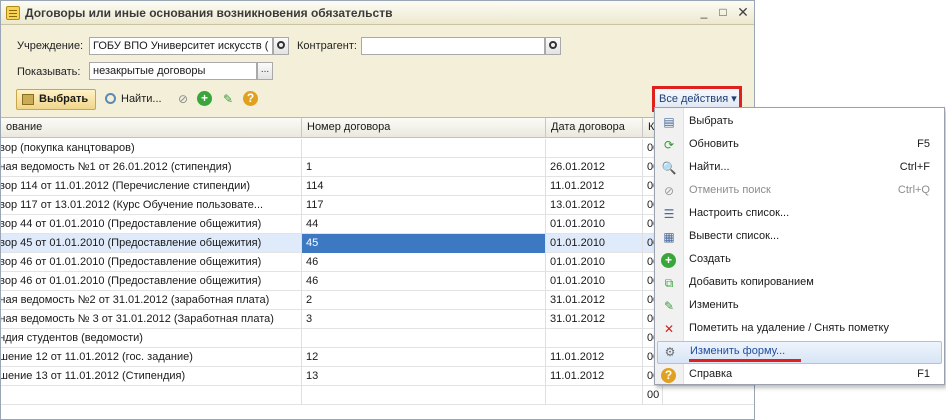 The width and height of the screenshot is (946, 420). What do you see at coordinates (424, 128) in the screenshot?
I see `column-header-number: Номер договора` at bounding box center [424, 128].